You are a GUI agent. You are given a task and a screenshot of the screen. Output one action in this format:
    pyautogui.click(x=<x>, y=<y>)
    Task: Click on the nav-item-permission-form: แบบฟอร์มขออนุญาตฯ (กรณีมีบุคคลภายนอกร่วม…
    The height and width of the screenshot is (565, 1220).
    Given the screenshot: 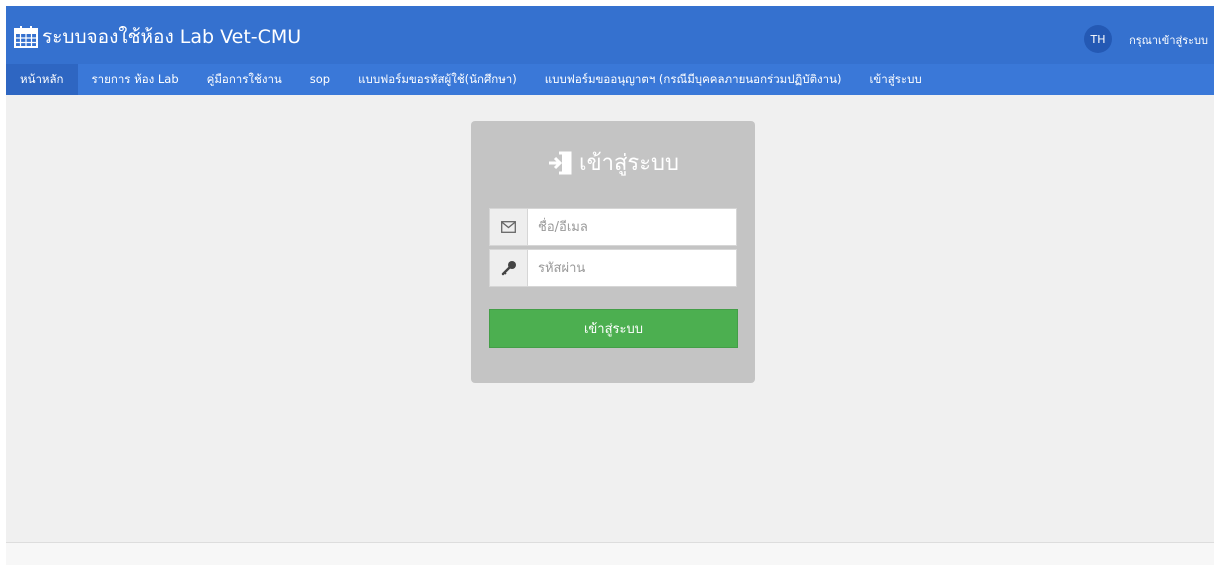 What is the action you would take?
    pyautogui.click(x=693, y=79)
    